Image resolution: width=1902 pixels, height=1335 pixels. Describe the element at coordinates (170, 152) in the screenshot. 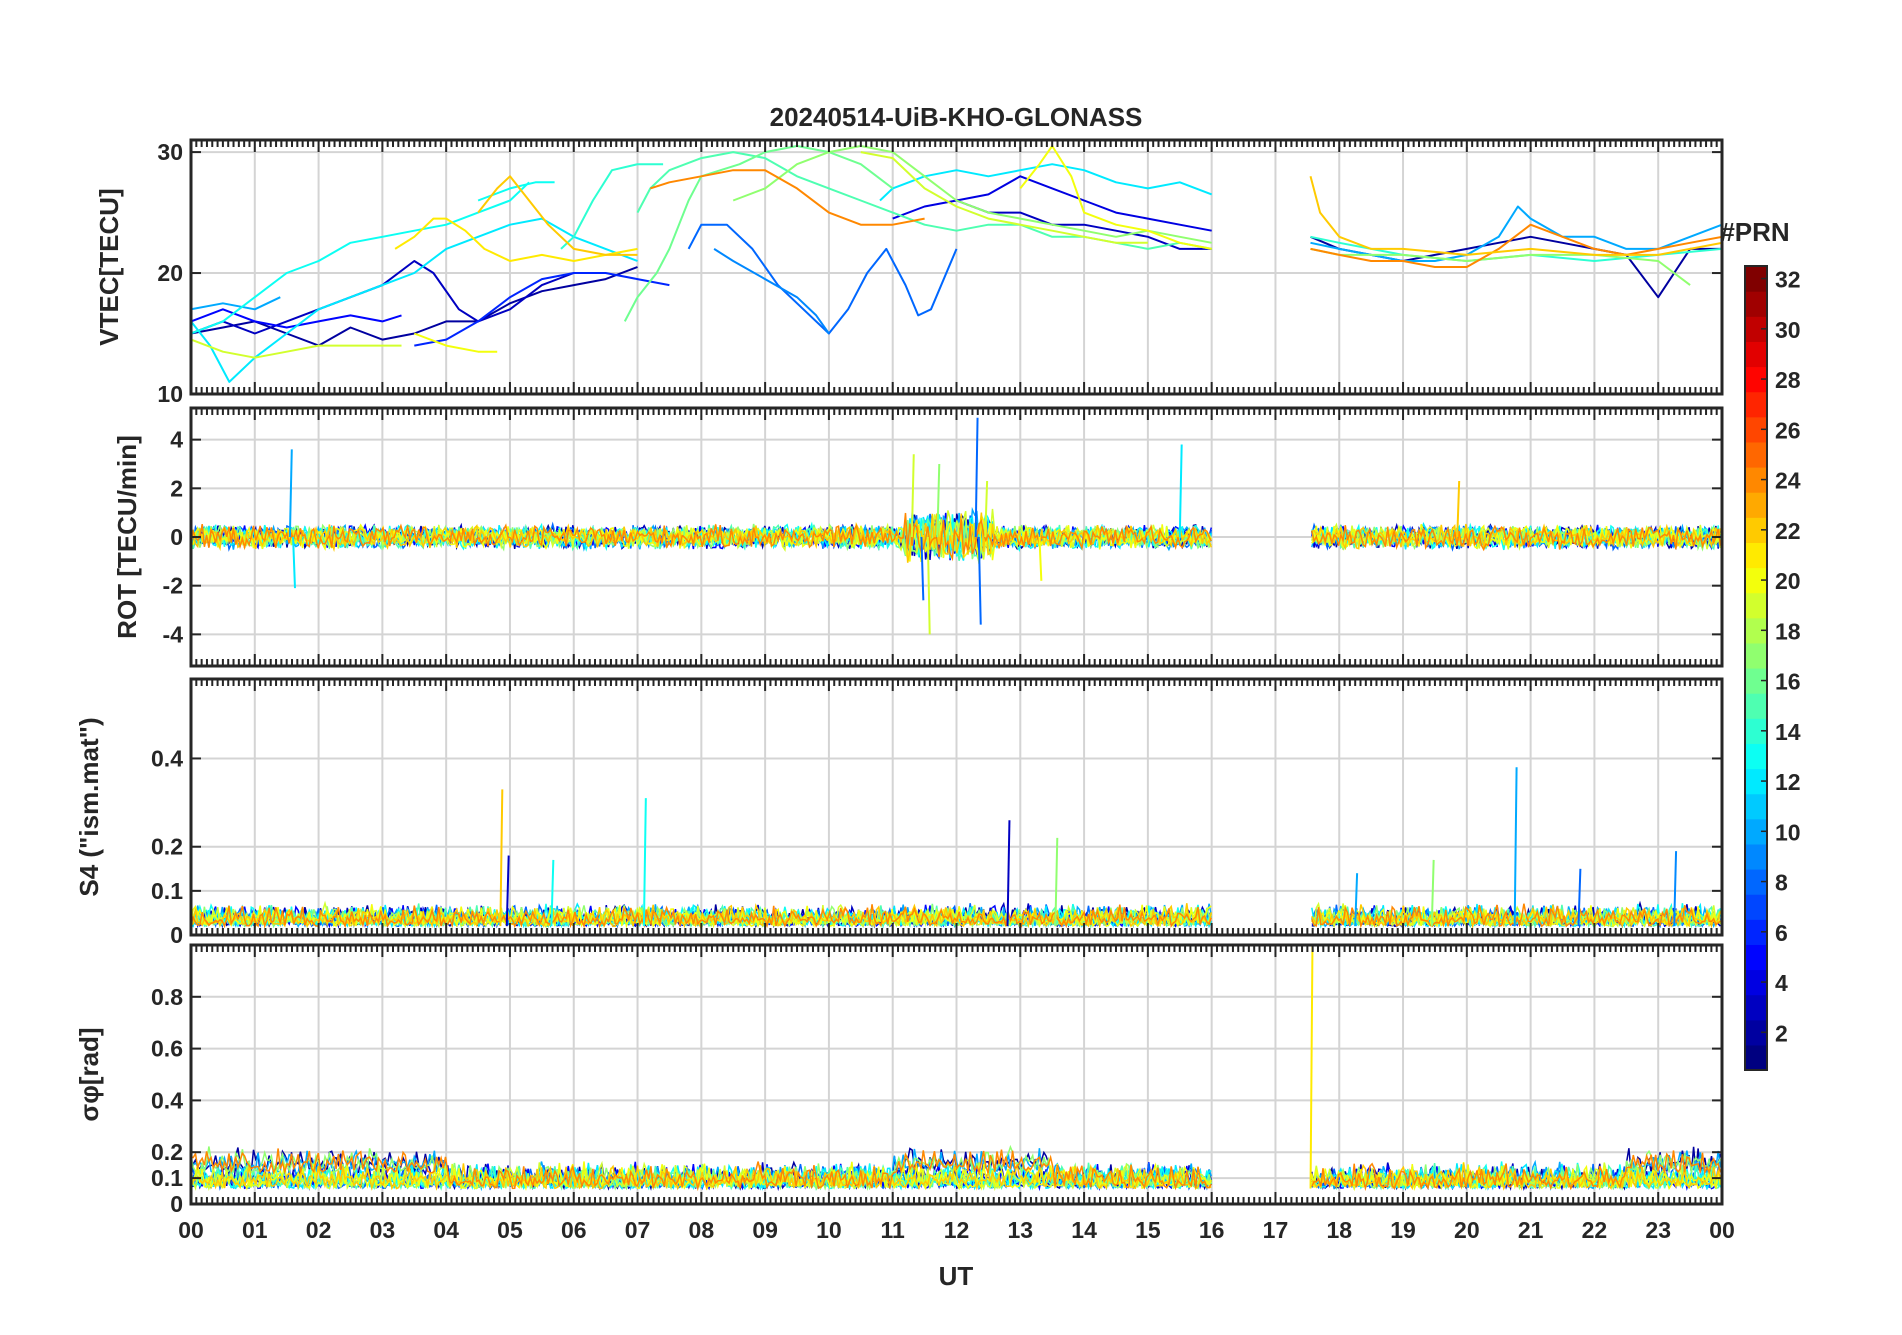

I see `y-tick-label: 30` at that location.